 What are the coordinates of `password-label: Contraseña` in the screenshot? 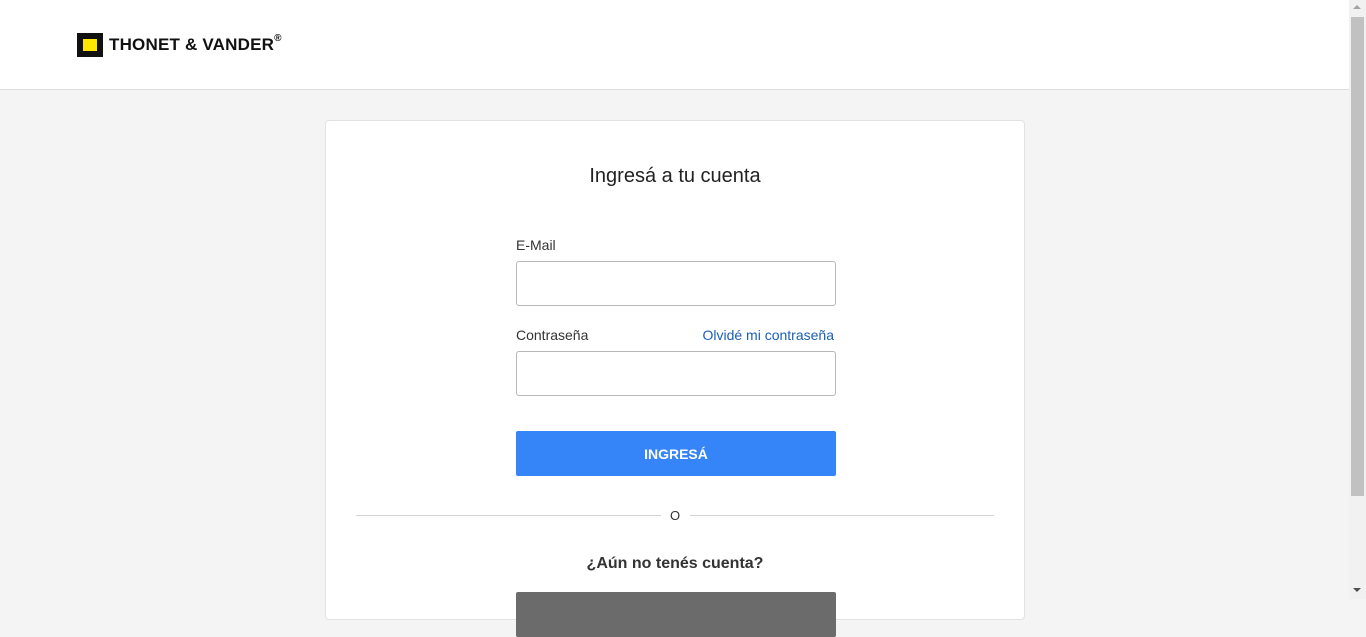 It's located at (552, 335).